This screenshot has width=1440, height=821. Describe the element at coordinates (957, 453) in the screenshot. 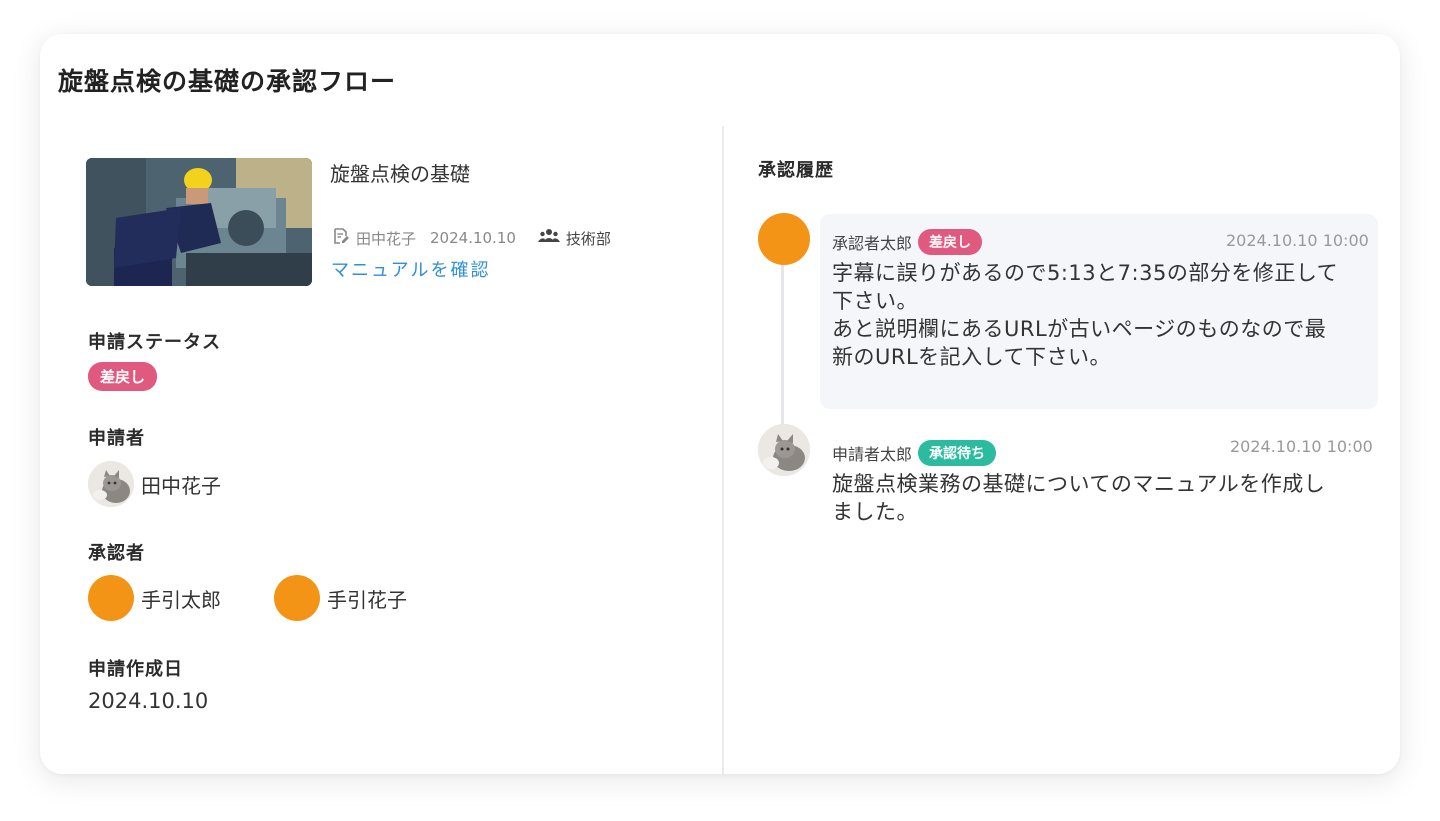

I see `status-badge: 承認待ち` at that location.